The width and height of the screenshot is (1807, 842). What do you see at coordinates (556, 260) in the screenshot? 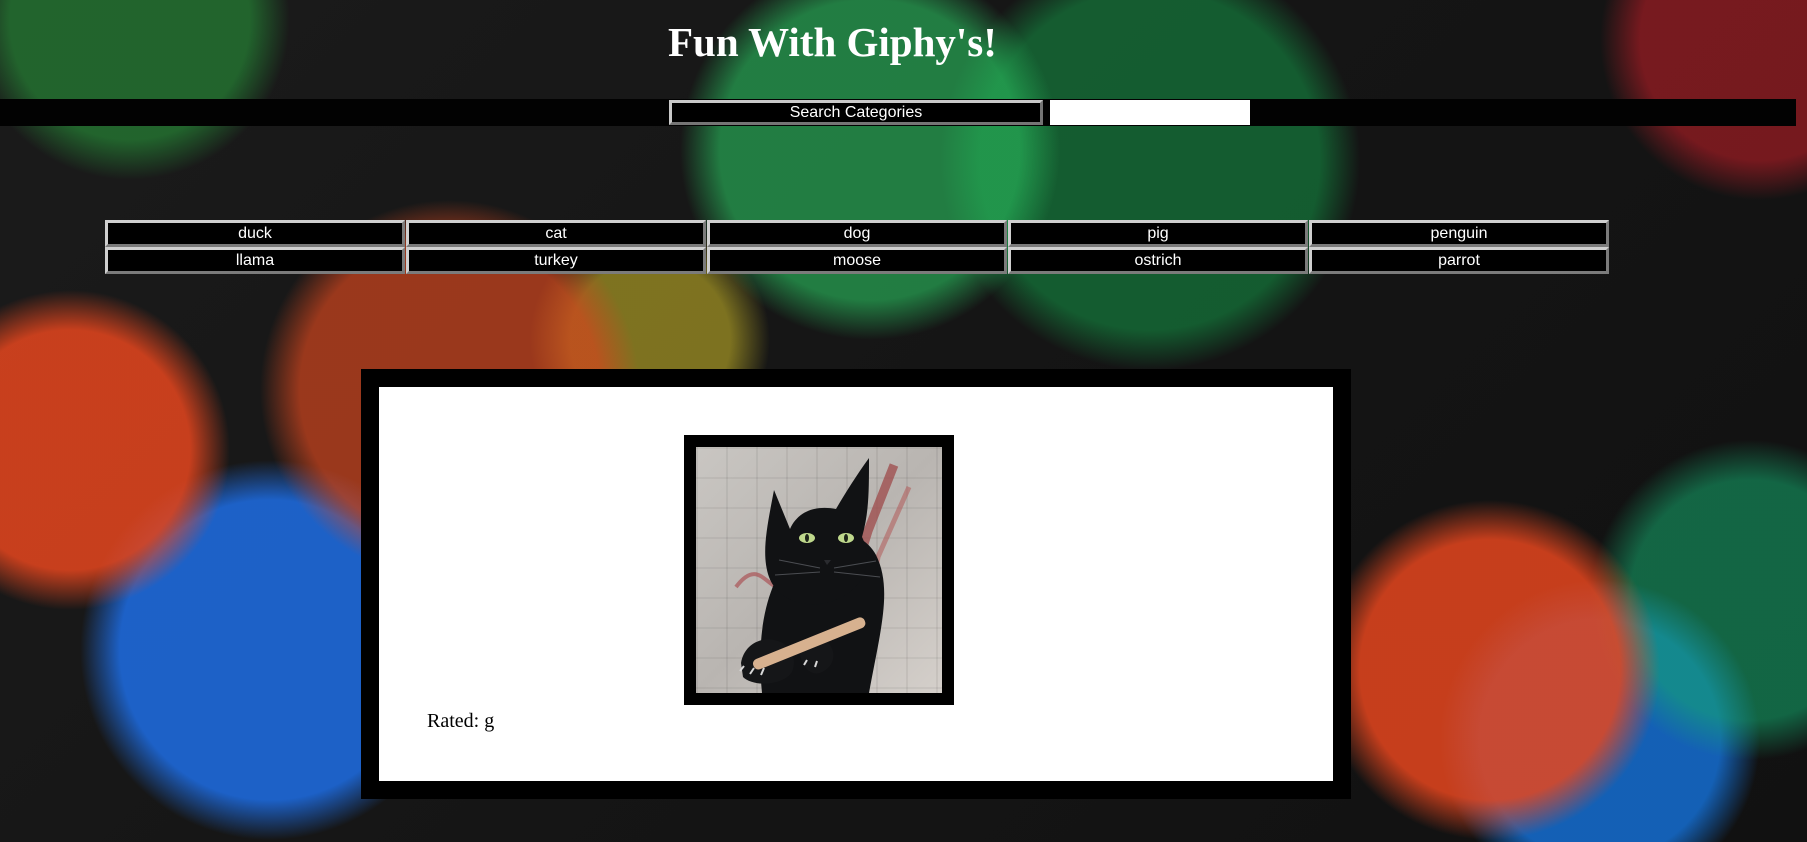
I see `category-button-turkey: turkey` at bounding box center [556, 260].